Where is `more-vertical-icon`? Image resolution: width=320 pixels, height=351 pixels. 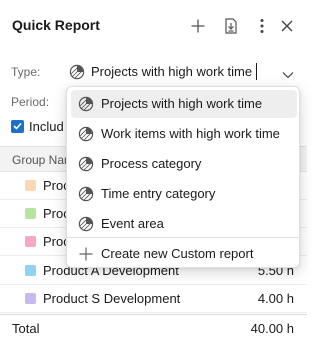 more-vertical-icon is located at coordinates (262, 26).